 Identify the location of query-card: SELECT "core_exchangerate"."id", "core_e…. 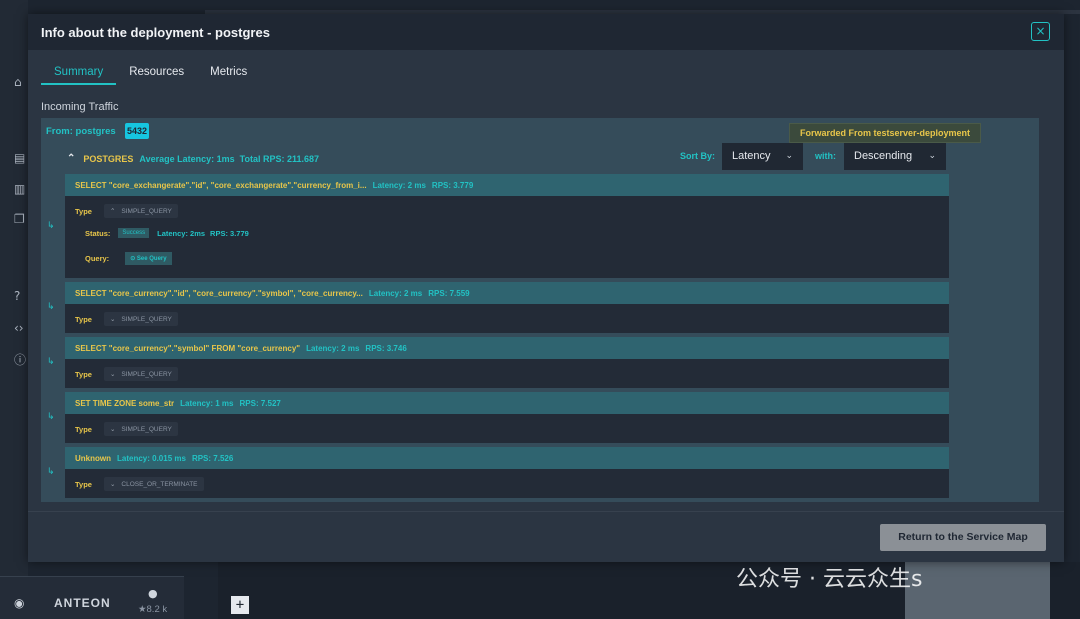
(507, 226).